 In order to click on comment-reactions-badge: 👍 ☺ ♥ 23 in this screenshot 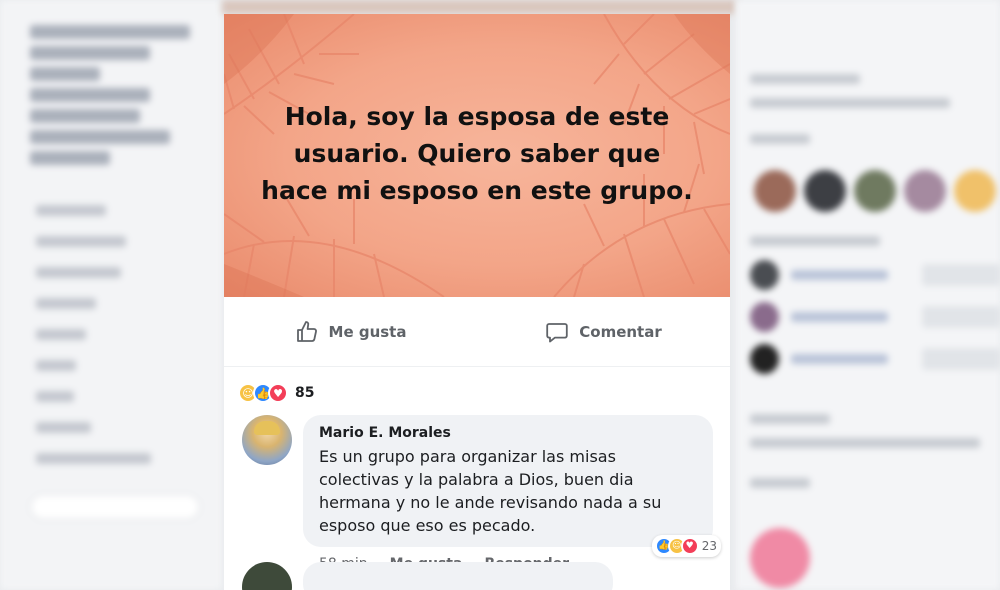, I will do `click(686, 546)`.